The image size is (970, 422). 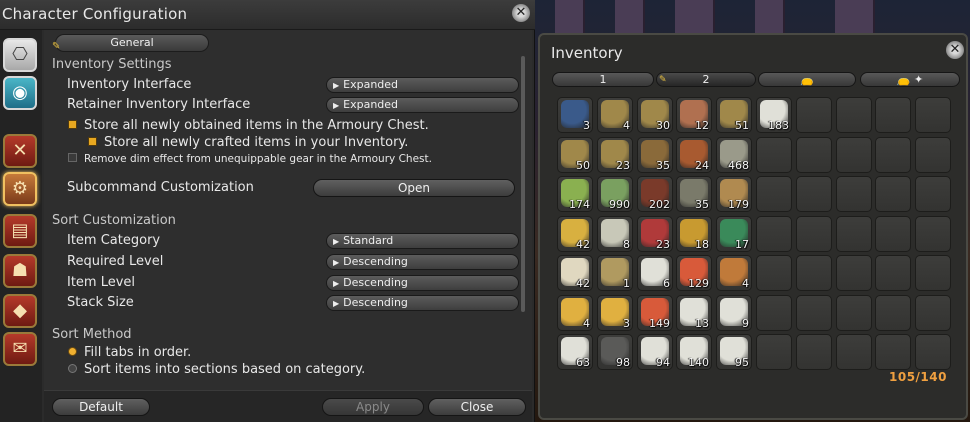 I want to click on inventory-slot-item: 1, so click(x=615, y=273).